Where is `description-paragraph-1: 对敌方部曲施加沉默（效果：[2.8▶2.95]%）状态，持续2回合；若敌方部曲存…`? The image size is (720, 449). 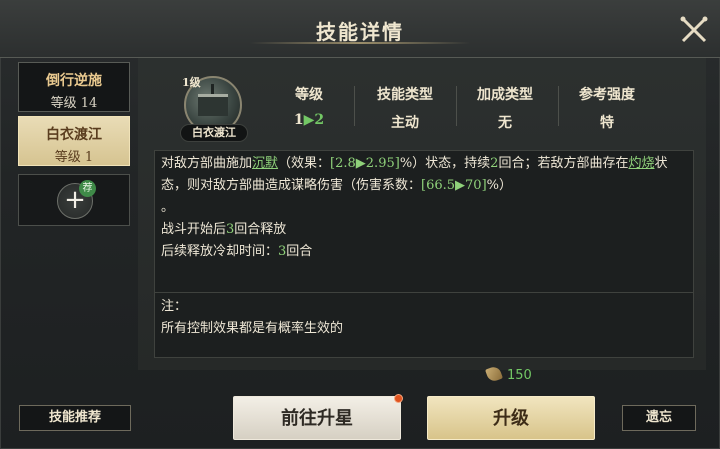 description-paragraph-1: 对敌方部曲施加沉默（效果：[2.8▶2.95]%）状态，持续2回合；若敌方部曲存… is located at coordinates (425, 175).